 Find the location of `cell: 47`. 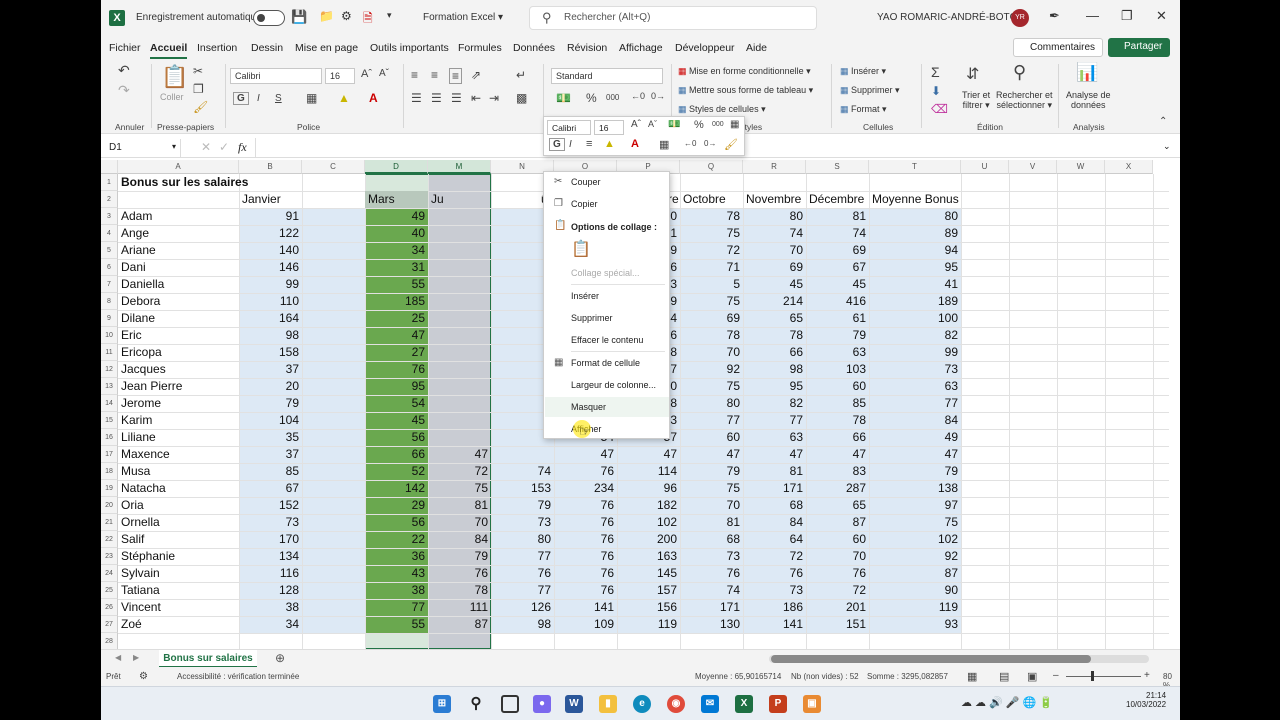

cell: 47 is located at coordinates (711, 454).